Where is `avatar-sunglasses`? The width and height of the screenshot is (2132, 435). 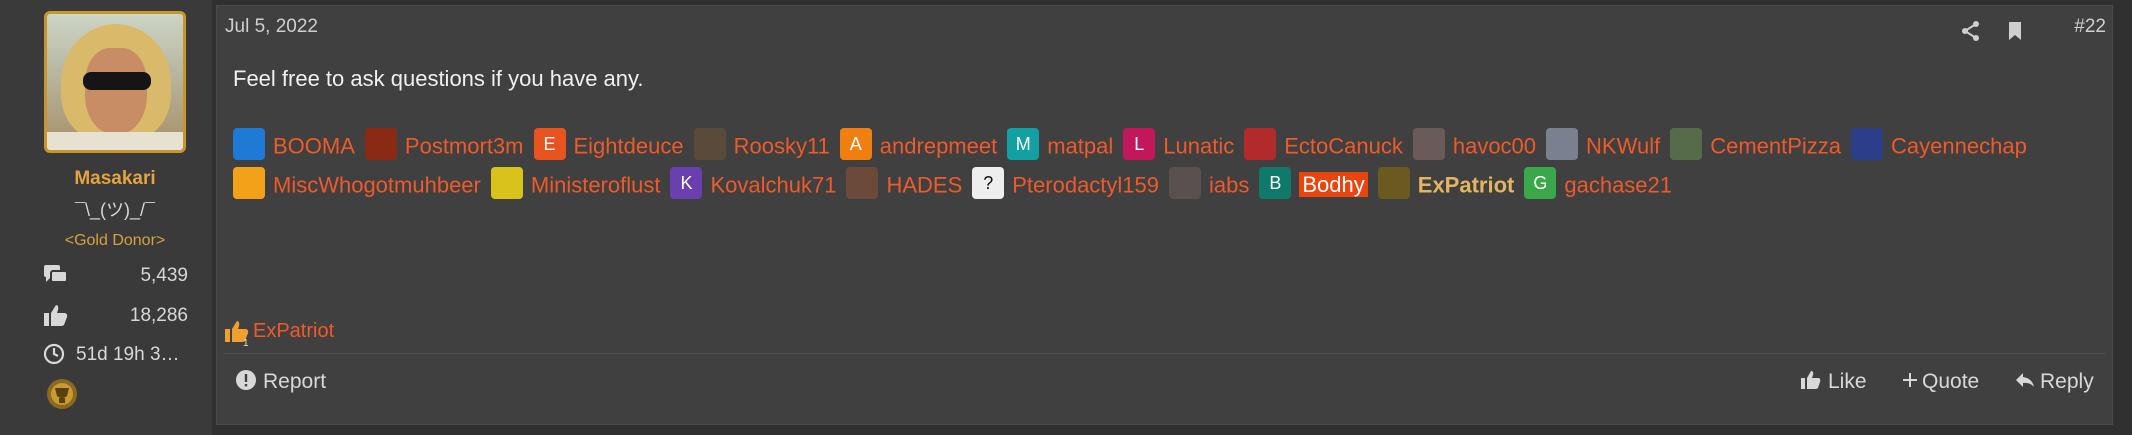
avatar-sunglasses is located at coordinates (117, 81).